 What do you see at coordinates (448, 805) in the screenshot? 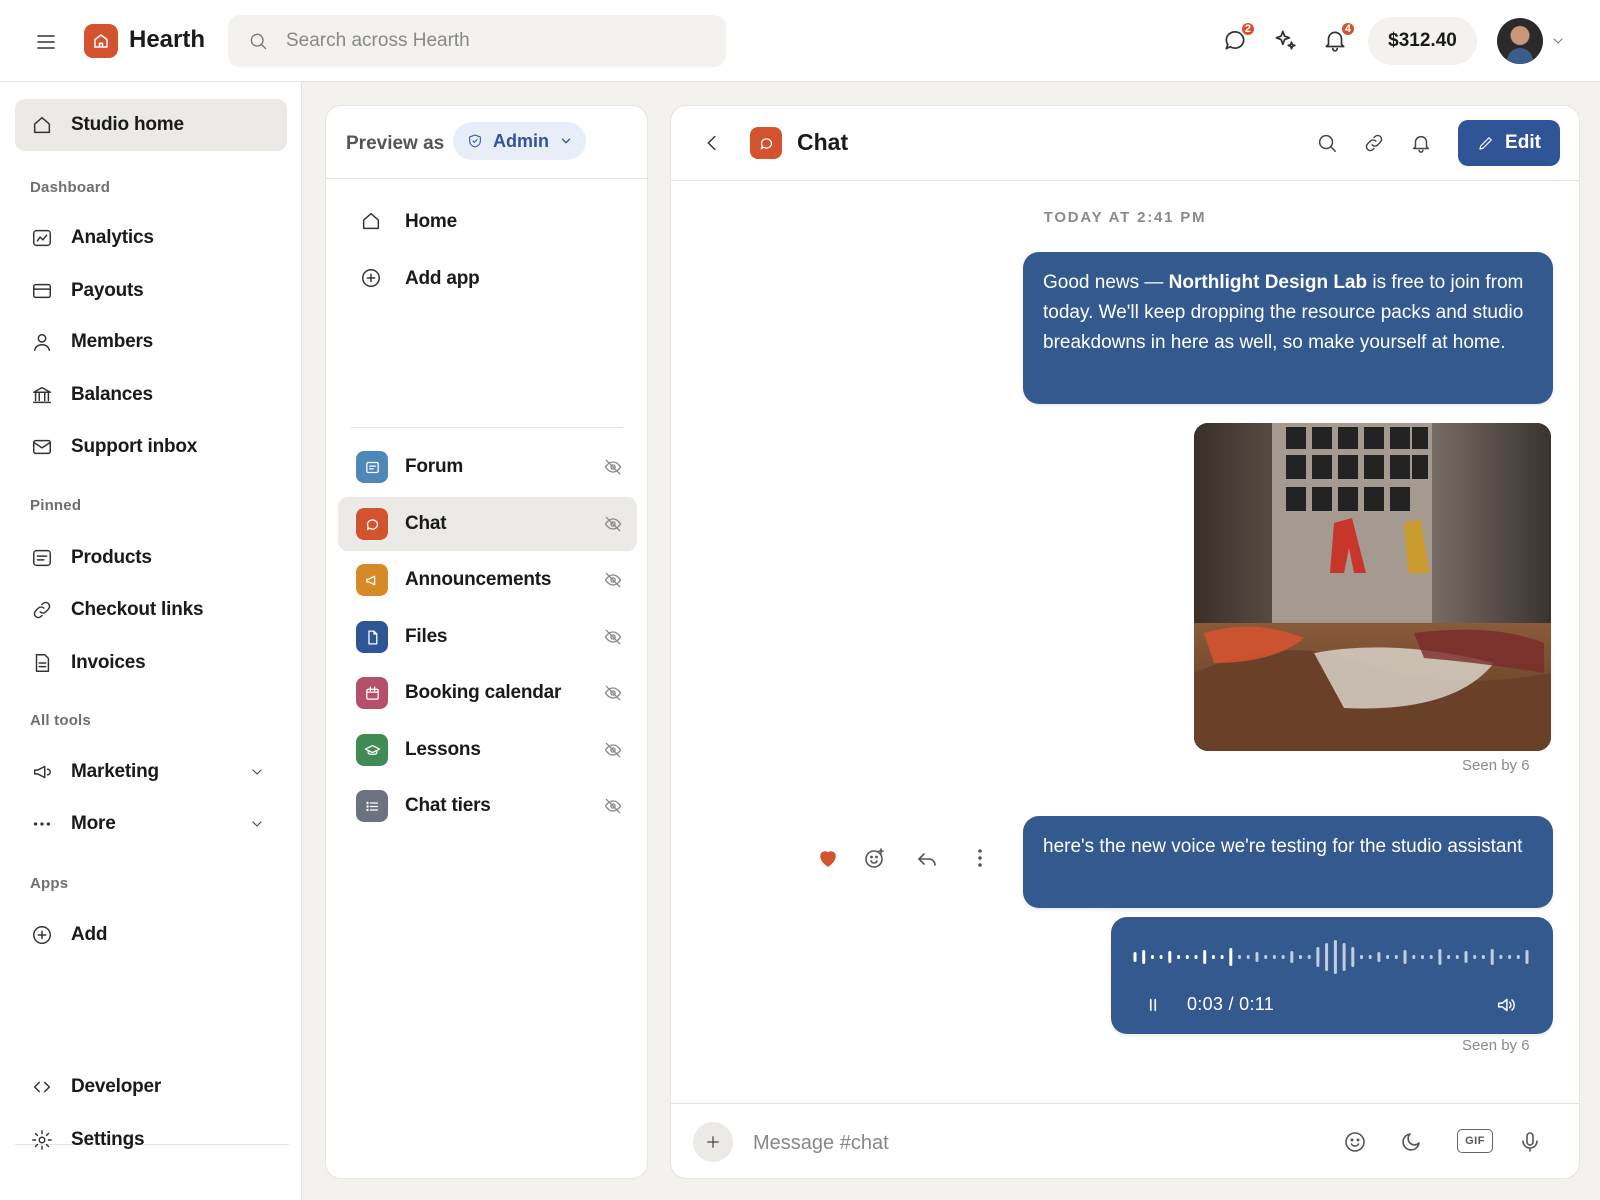
I see `panel-item-label: Chat tiers` at bounding box center [448, 805].